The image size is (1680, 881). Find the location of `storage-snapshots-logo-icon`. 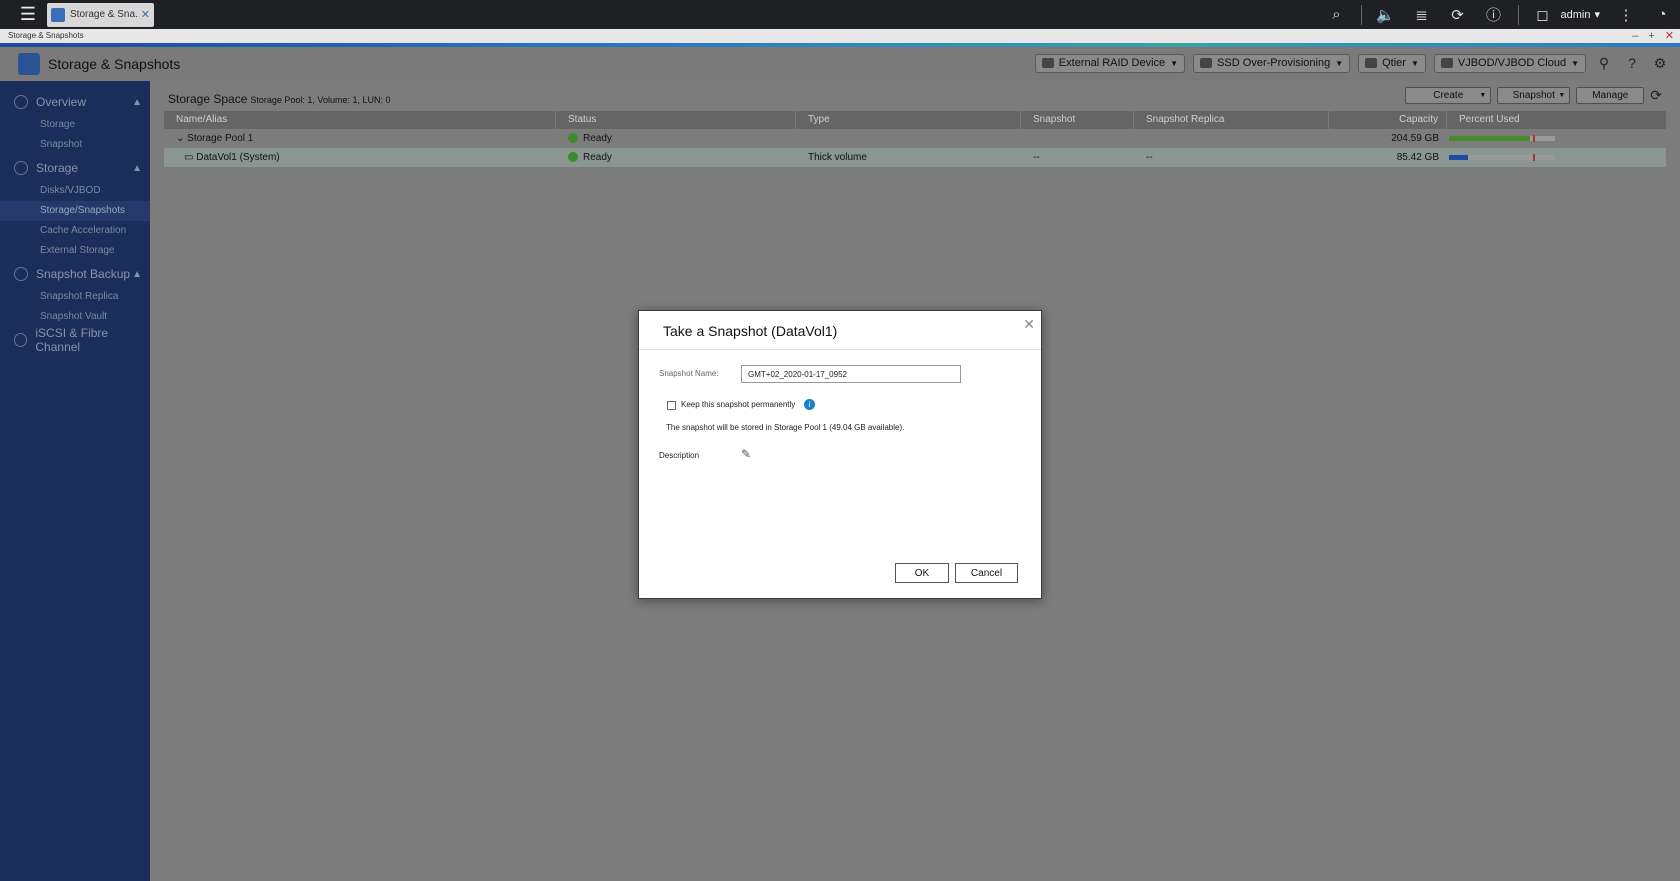

storage-snapshots-logo-icon is located at coordinates (29, 64).